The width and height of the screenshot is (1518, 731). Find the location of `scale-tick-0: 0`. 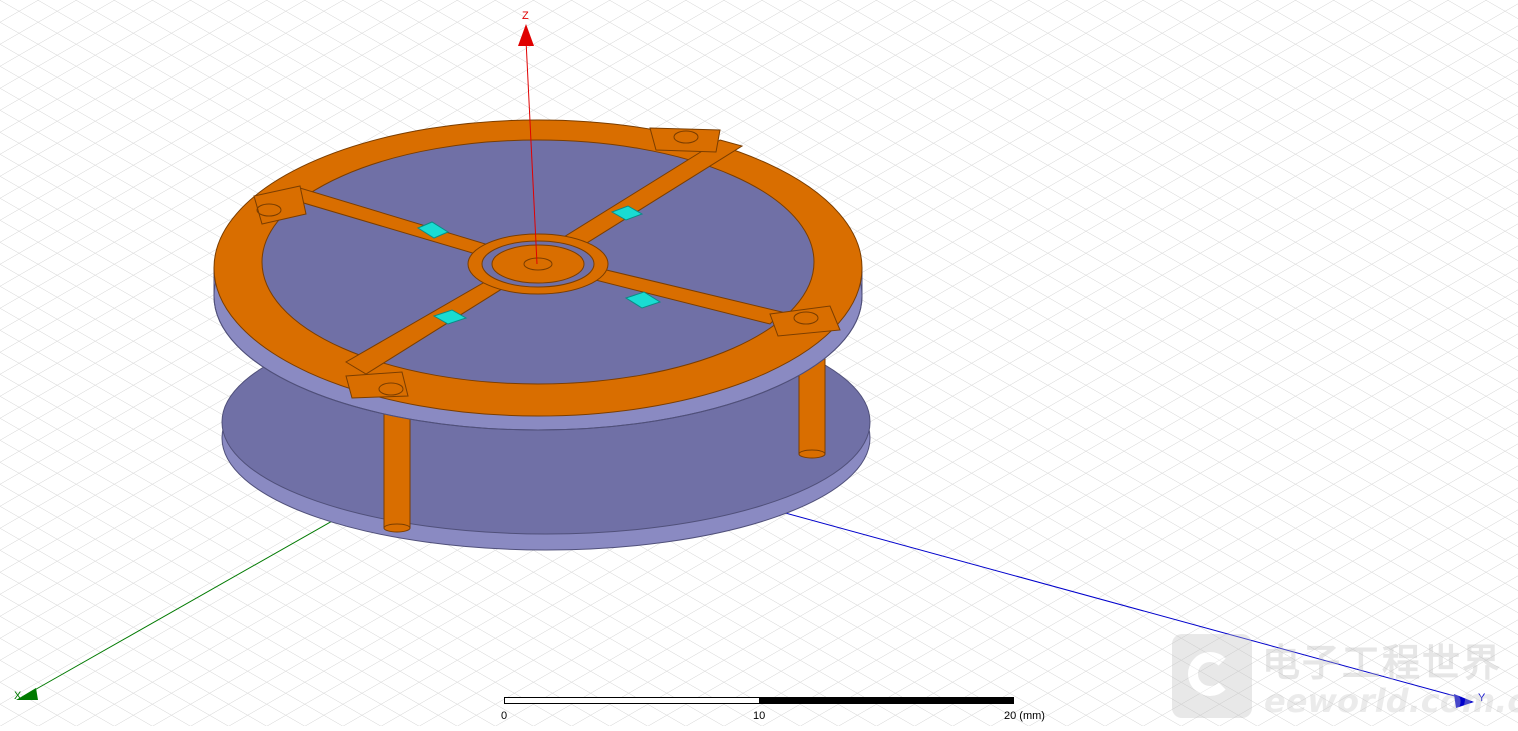

scale-tick-0: 0 is located at coordinates (504, 716).